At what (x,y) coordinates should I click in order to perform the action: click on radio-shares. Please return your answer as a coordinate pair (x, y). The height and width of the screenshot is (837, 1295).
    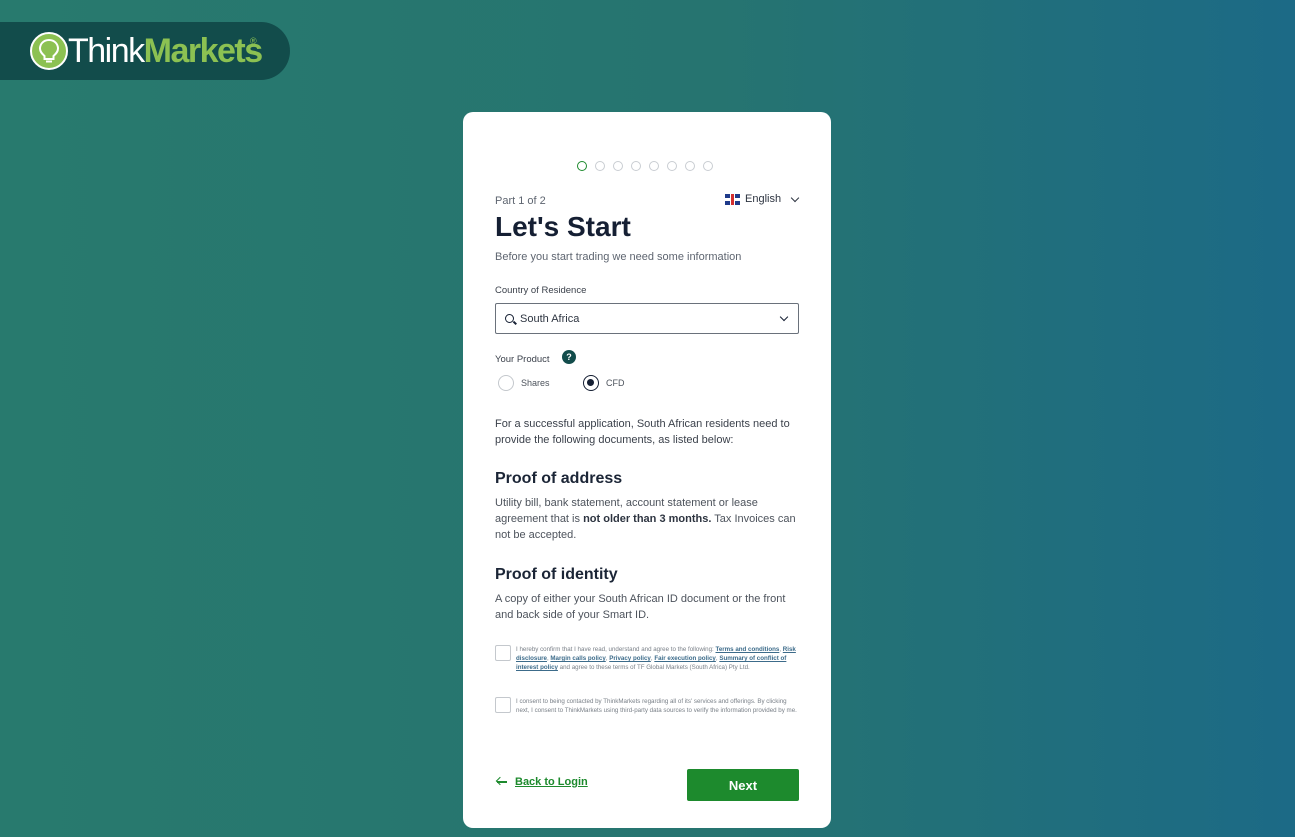
    Looking at the image, I should click on (506, 383).